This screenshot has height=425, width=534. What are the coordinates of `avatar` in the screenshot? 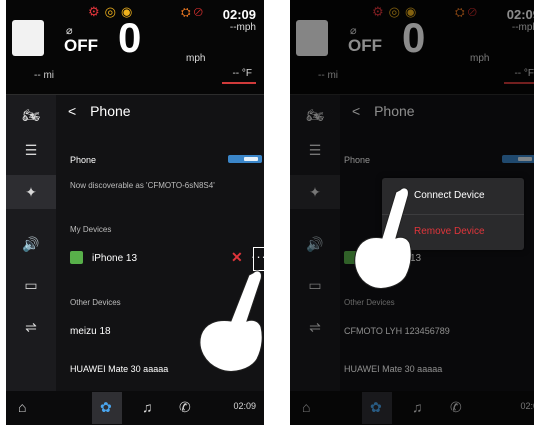 It's located at (28, 38).